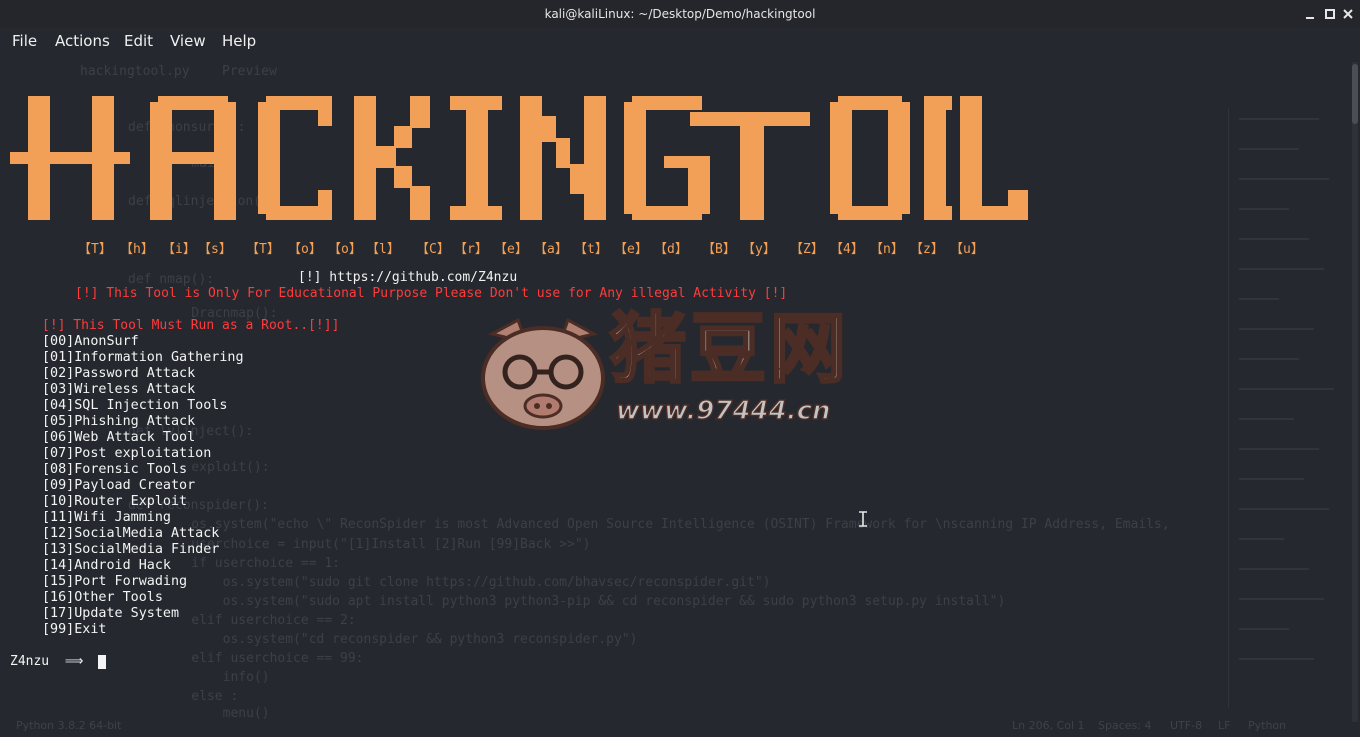 This screenshot has width=1360, height=737. Describe the element at coordinates (519, 158) in the screenshot. I see `ascii-banner` at that location.